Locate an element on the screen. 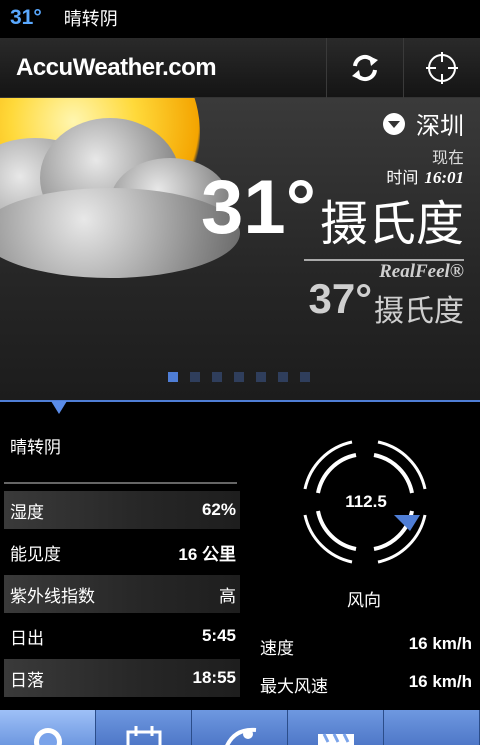 This screenshot has width=480, height=745. refresh-icon is located at coordinates (364, 68).